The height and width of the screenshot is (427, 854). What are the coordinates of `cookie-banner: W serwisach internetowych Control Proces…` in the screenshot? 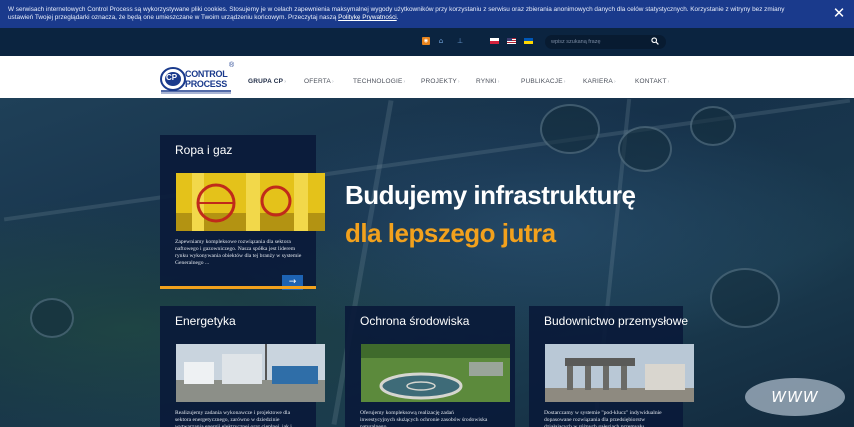 It's located at (427, 14).